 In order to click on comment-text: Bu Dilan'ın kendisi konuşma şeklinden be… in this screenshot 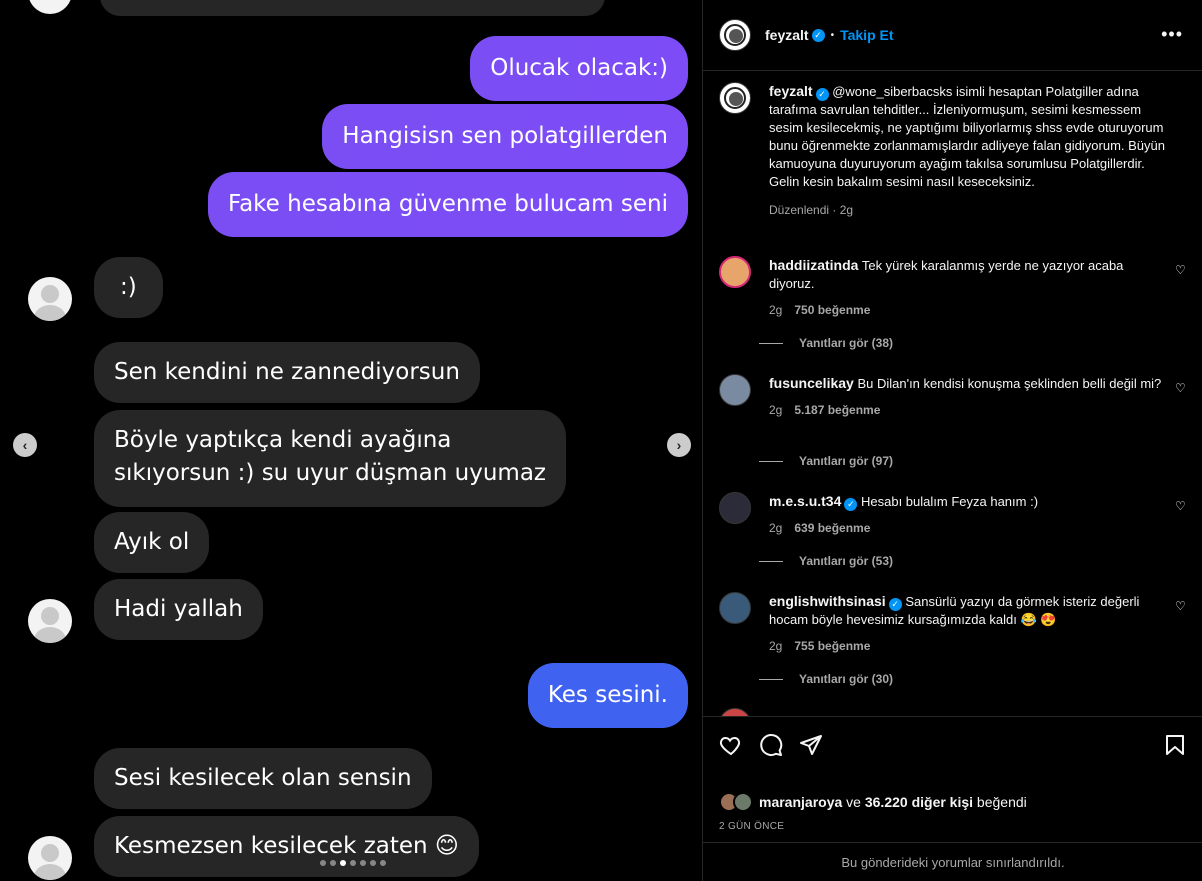, I will do `click(1009, 383)`.